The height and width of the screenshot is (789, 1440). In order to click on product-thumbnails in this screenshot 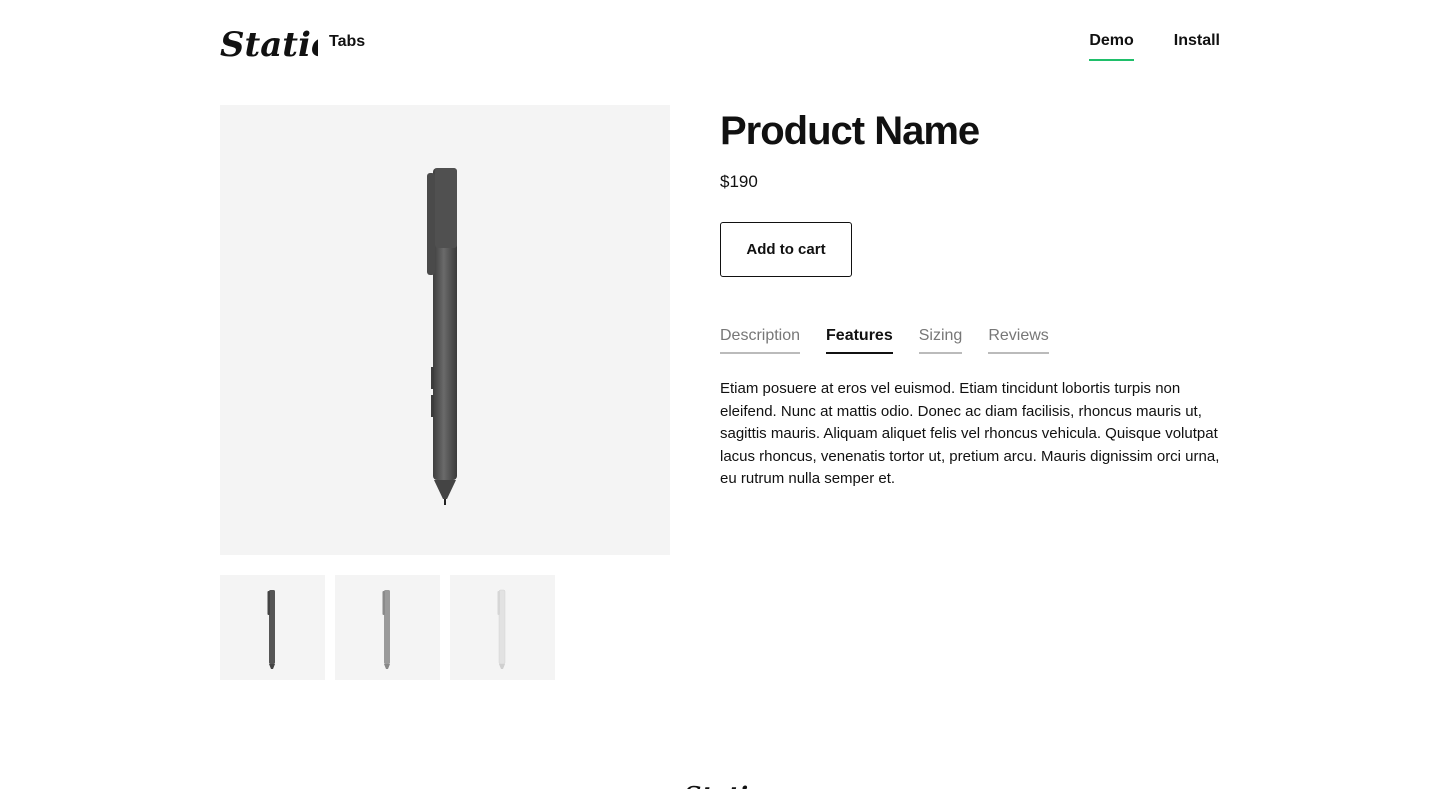, I will do `click(387, 627)`.